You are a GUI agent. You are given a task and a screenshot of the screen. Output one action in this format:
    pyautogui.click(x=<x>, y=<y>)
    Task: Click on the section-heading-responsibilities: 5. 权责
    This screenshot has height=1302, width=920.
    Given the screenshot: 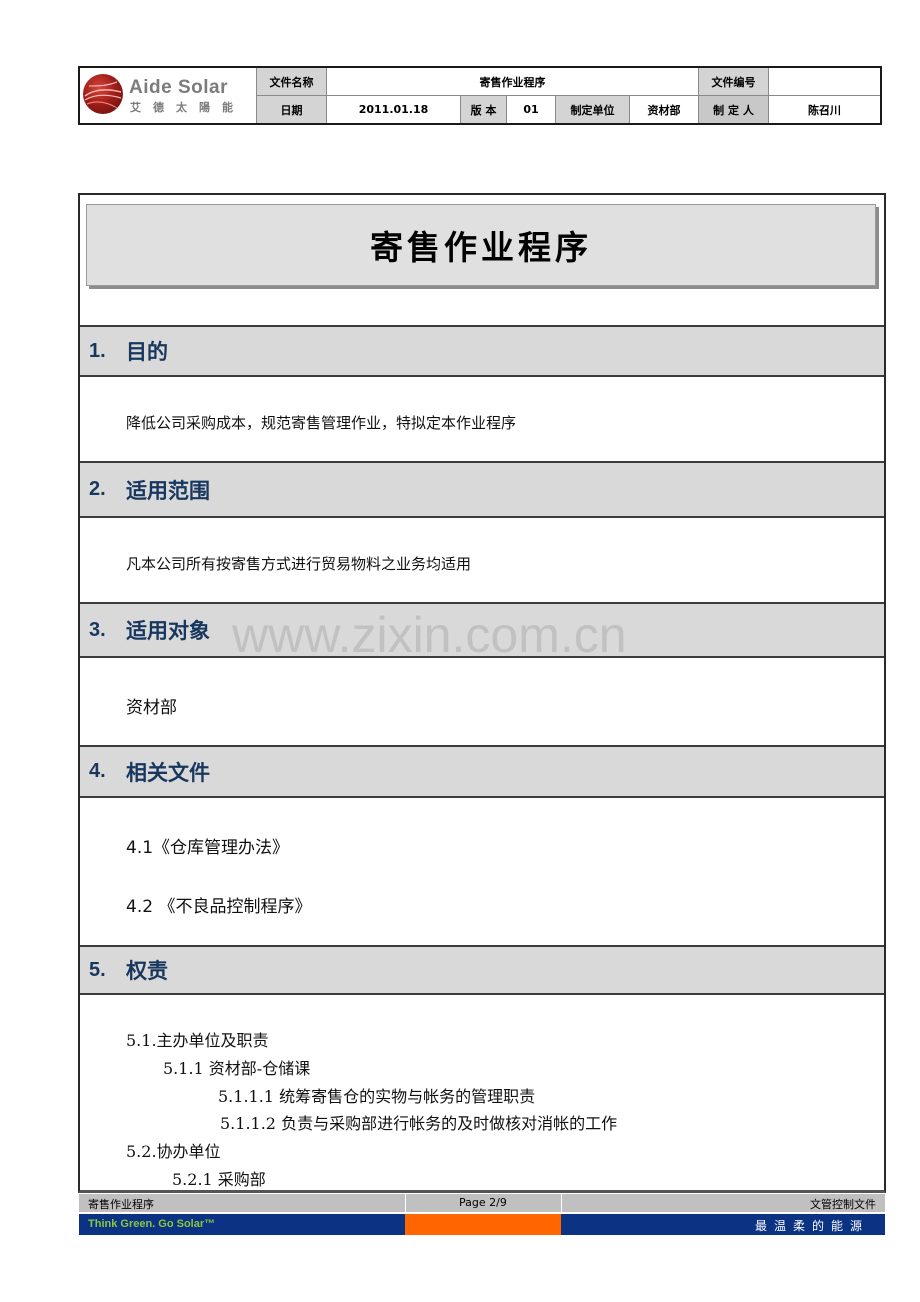 What is the action you would take?
    pyautogui.click(x=482, y=970)
    